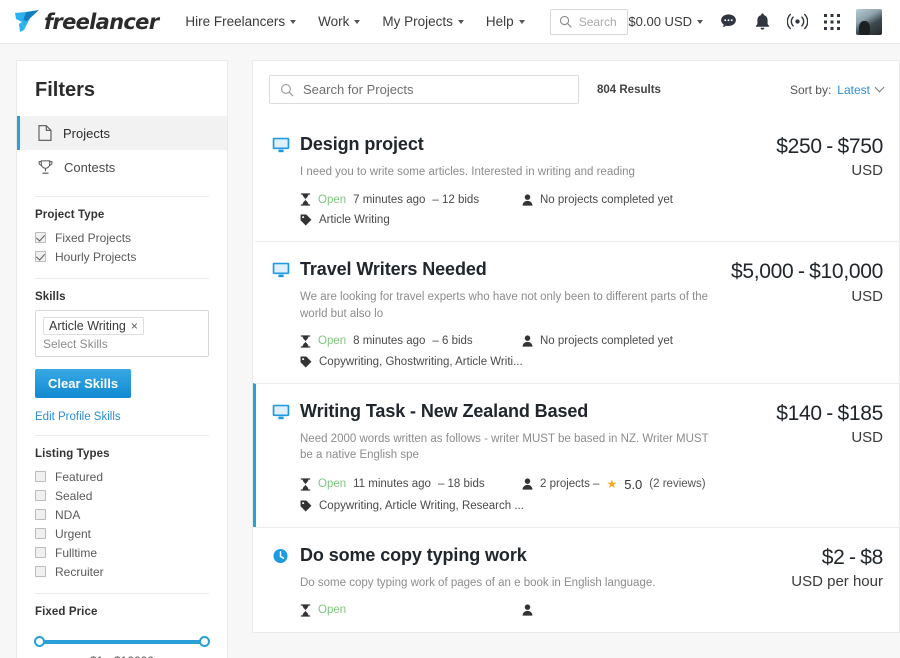  What do you see at coordinates (362, 144) in the screenshot?
I see `project-title: Design project` at bounding box center [362, 144].